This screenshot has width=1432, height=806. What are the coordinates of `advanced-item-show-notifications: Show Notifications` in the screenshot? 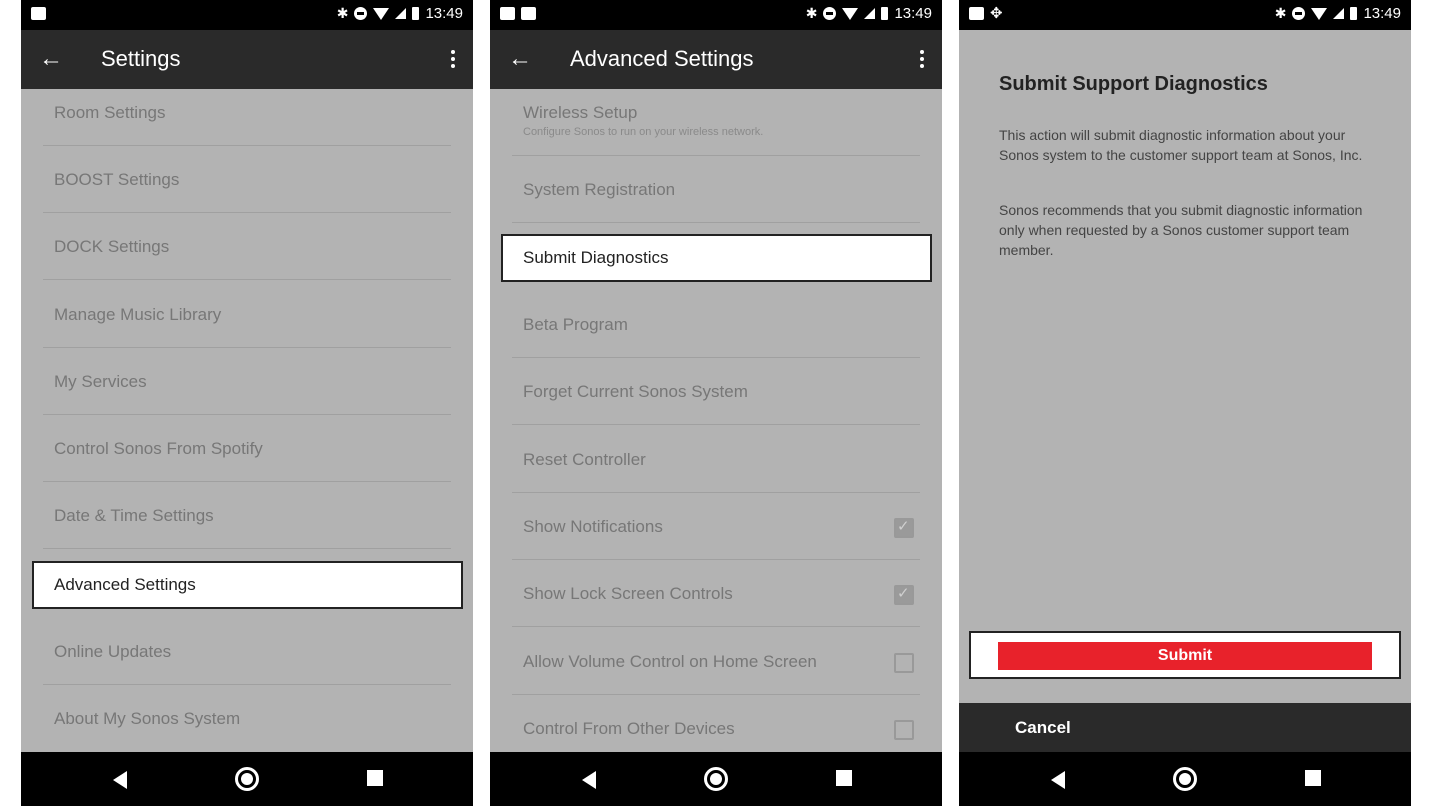 It's located at (716, 526).